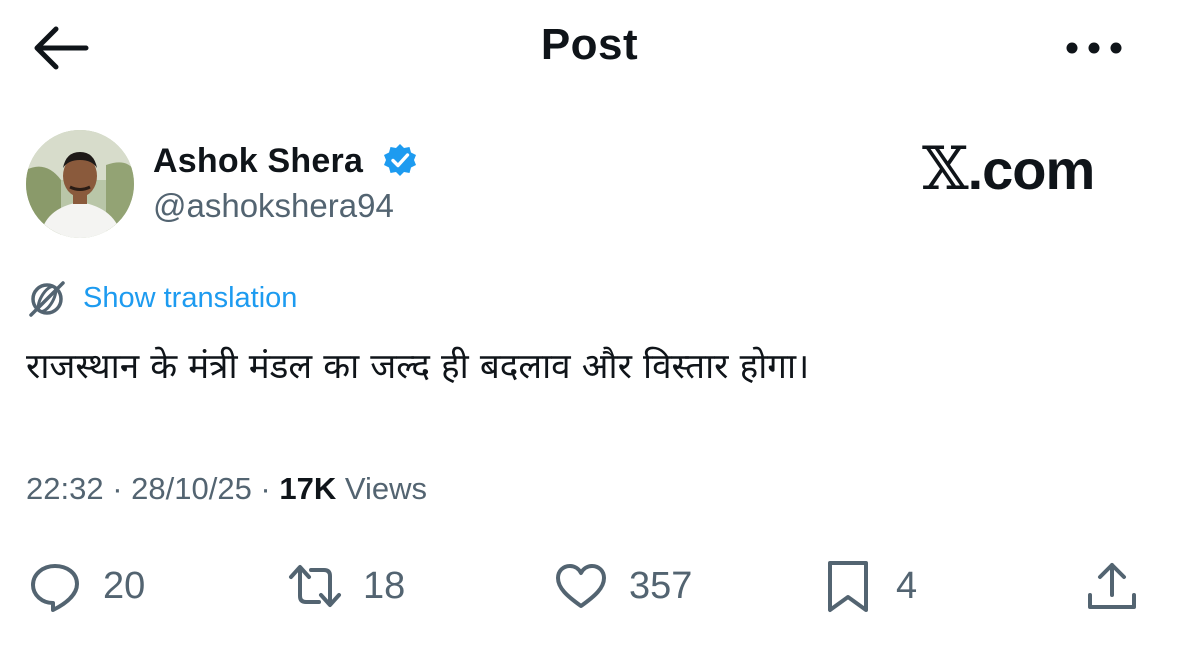 This screenshot has width=1179, height=663. Describe the element at coordinates (661, 585) in the screenshot. I see `like-count: 357` at that location.